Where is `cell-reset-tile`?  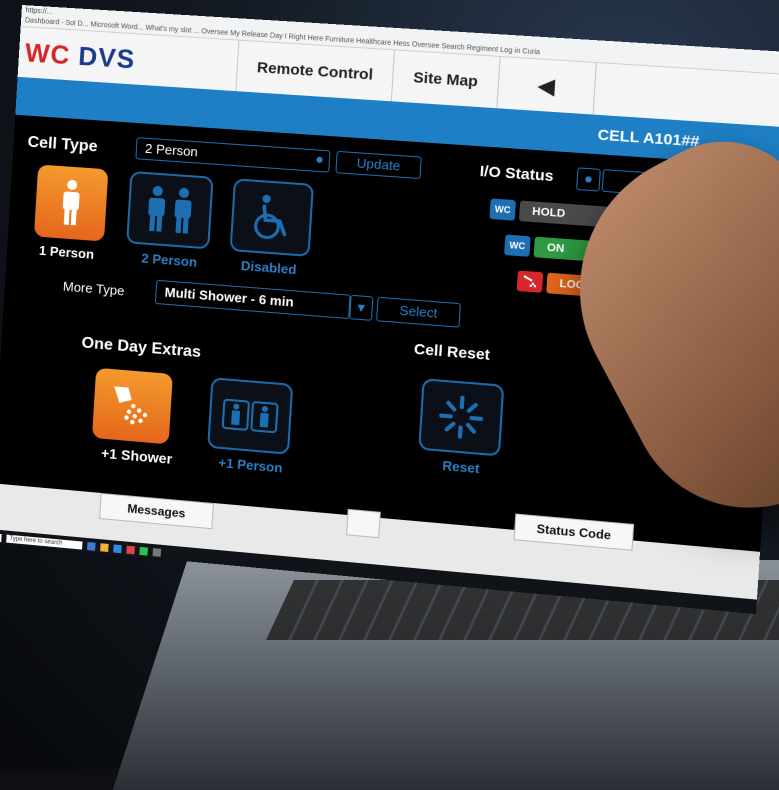 cell-reset-tile is located at coordinates (461, 417).